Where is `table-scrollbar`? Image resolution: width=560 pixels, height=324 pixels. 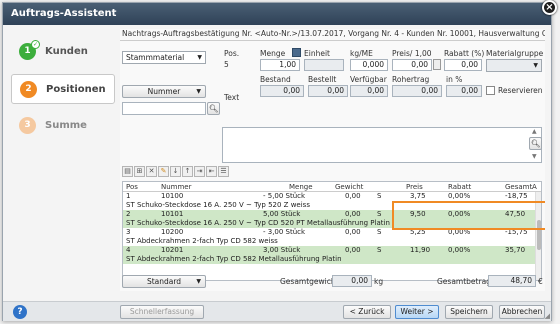
table-scrollbar is located at coordinates (538, 236).